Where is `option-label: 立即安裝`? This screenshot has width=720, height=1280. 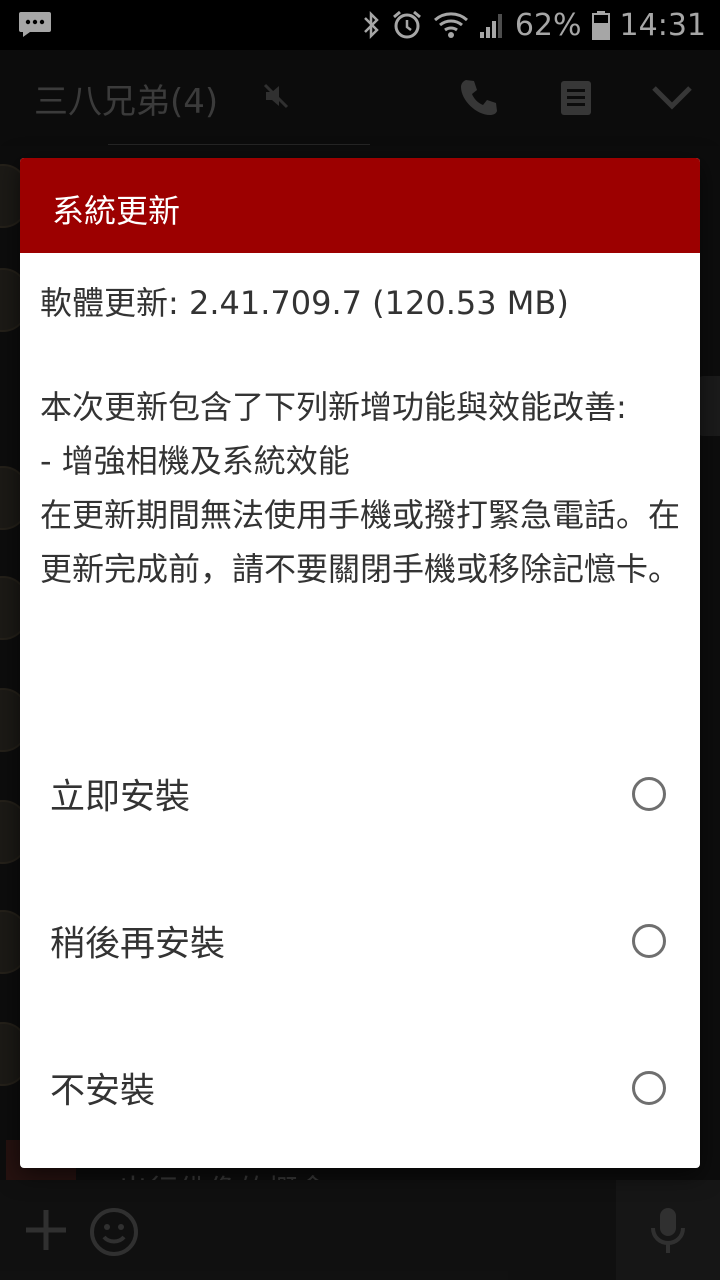 option-label: 立即安裝 is located at coordinates (120, 797).